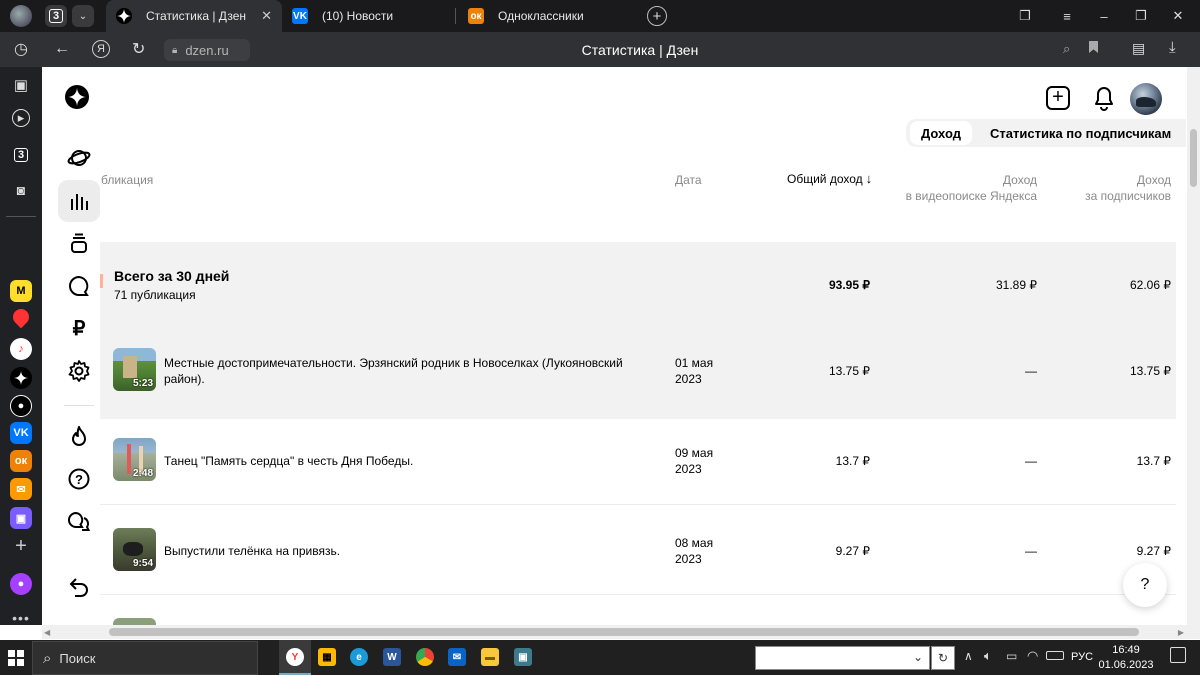  I want to click on collections-icon: ❐, so click(1025, 16).